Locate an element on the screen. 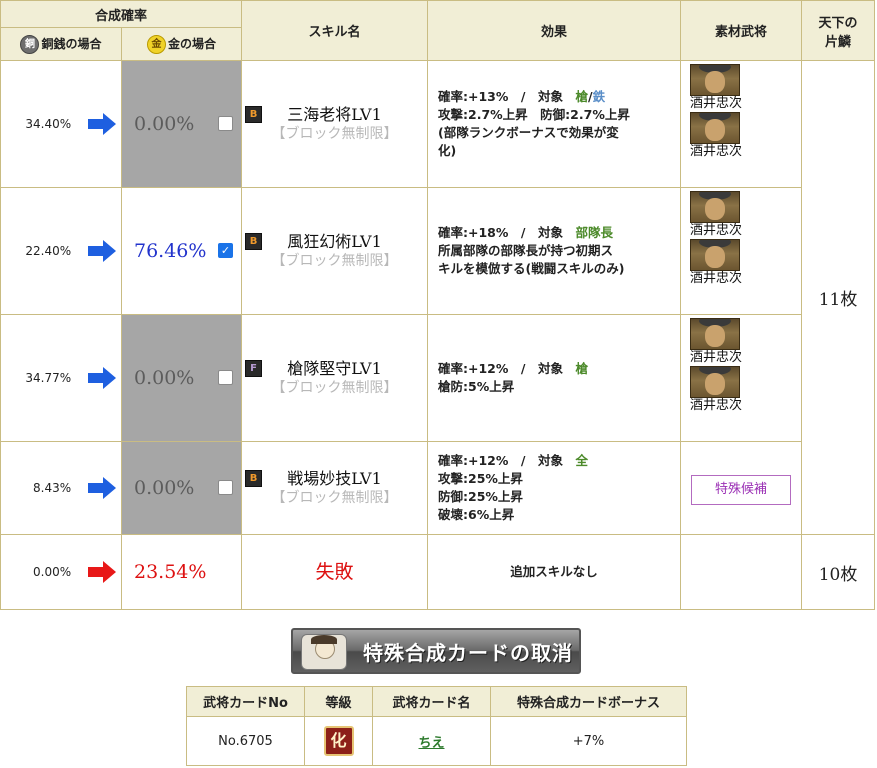  grade-header: 等級 is located at coordinates (338, 701).